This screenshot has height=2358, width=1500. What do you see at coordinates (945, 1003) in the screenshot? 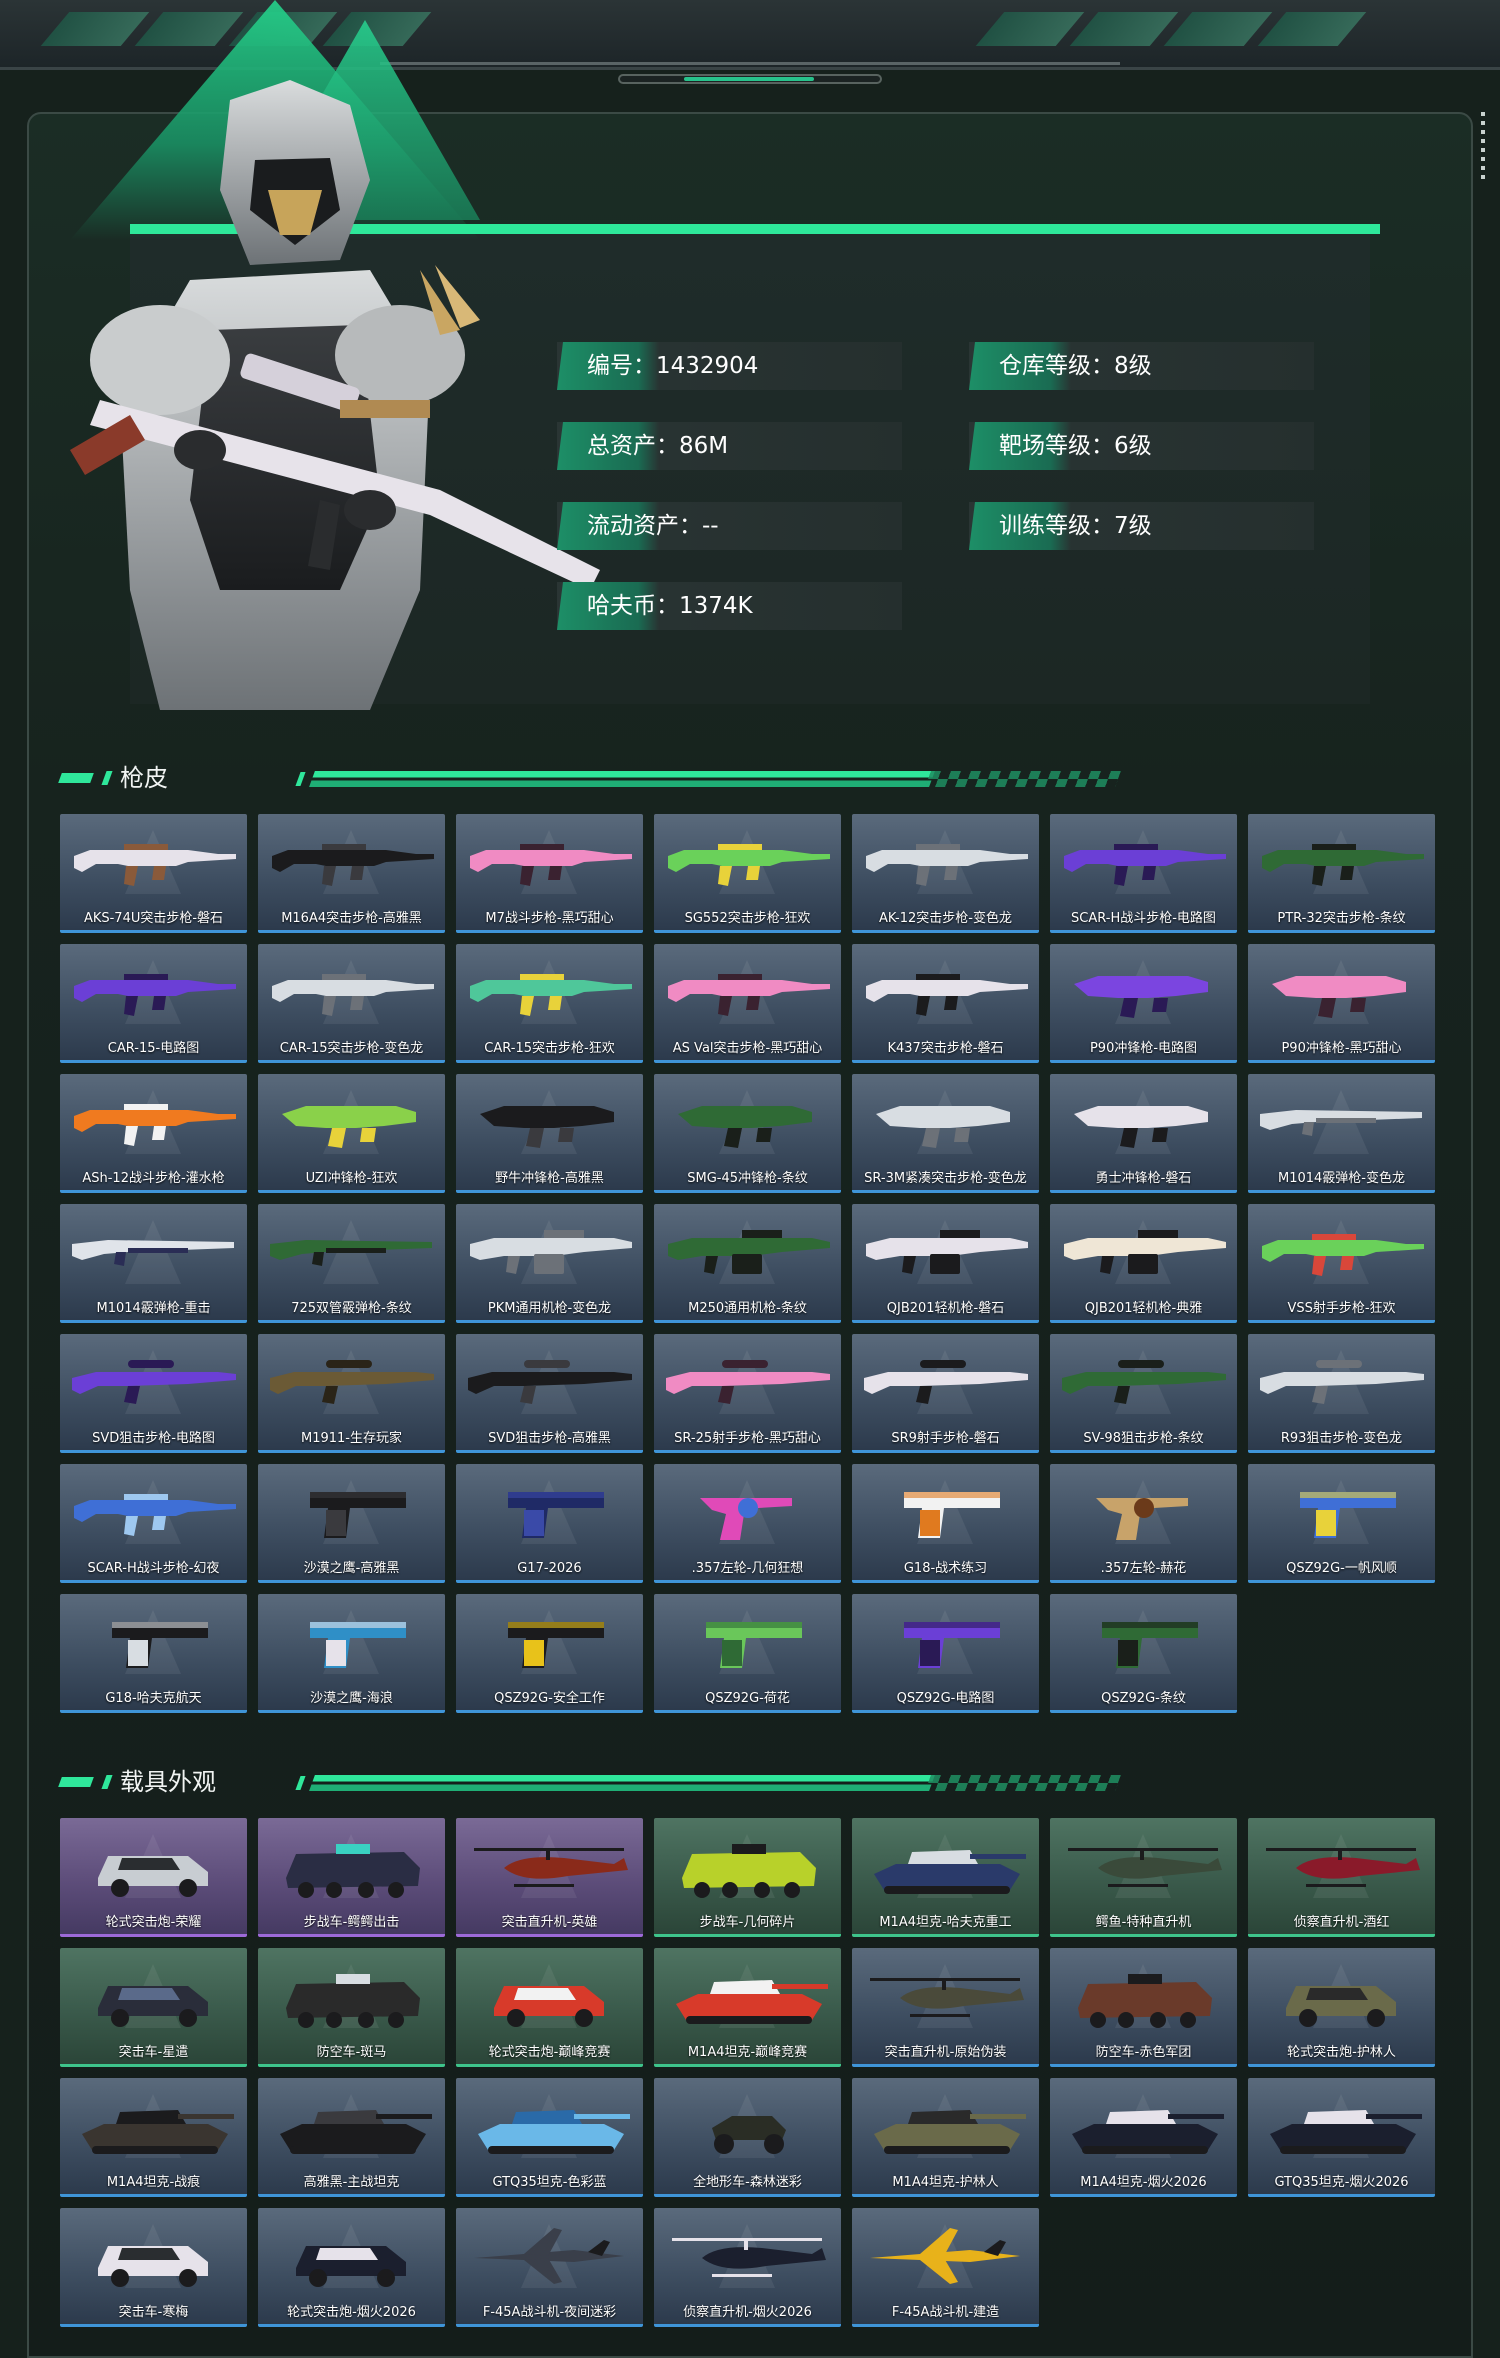
I see `weapon-card: K437突击步枪-磐石` at bounding box center [945, 1003].